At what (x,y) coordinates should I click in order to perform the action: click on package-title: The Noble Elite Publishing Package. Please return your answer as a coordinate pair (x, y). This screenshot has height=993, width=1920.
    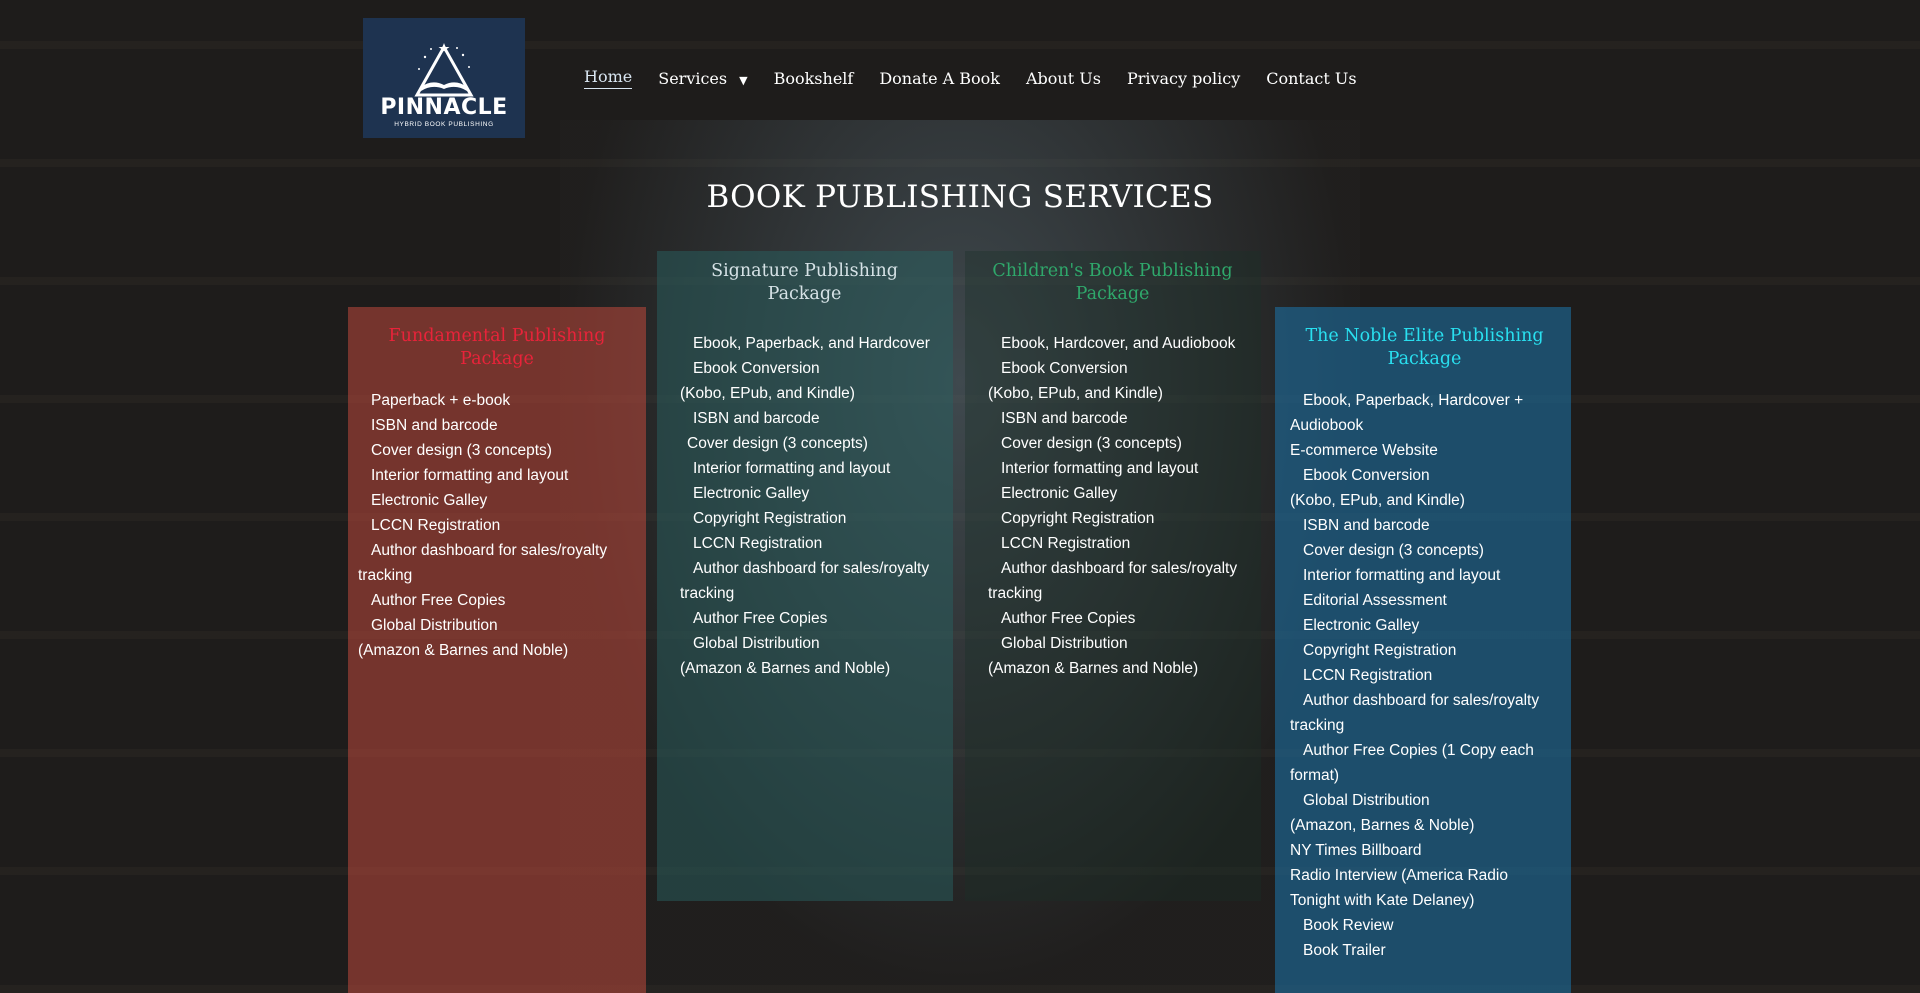
    Looking at the image, I should click on (1424, 347).